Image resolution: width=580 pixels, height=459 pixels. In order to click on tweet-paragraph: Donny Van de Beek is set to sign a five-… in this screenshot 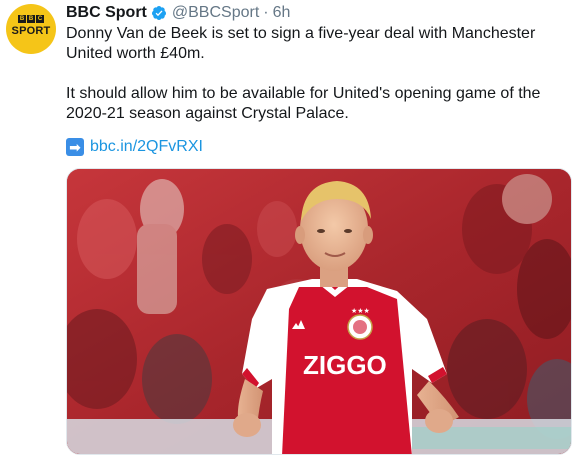, I will do `click(301, 43)`.